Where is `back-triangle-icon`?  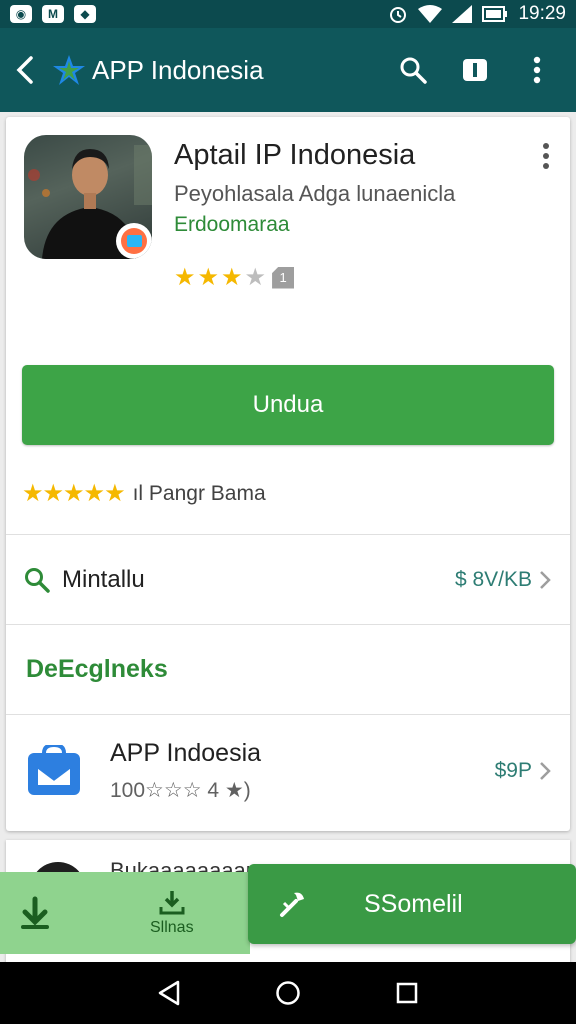 back-triangle-icon is located at coordinates (169, 993).